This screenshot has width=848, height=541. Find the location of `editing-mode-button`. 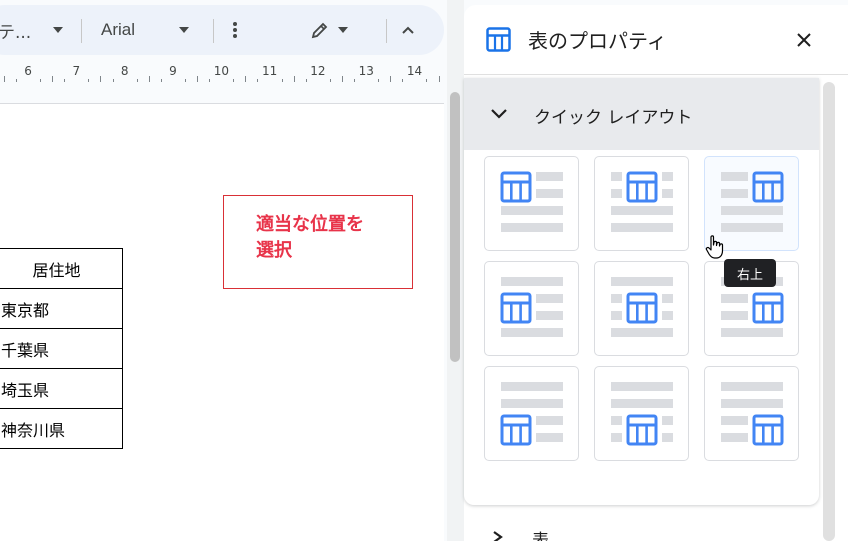

editing-mode-button is located at coordinates (329, 30).